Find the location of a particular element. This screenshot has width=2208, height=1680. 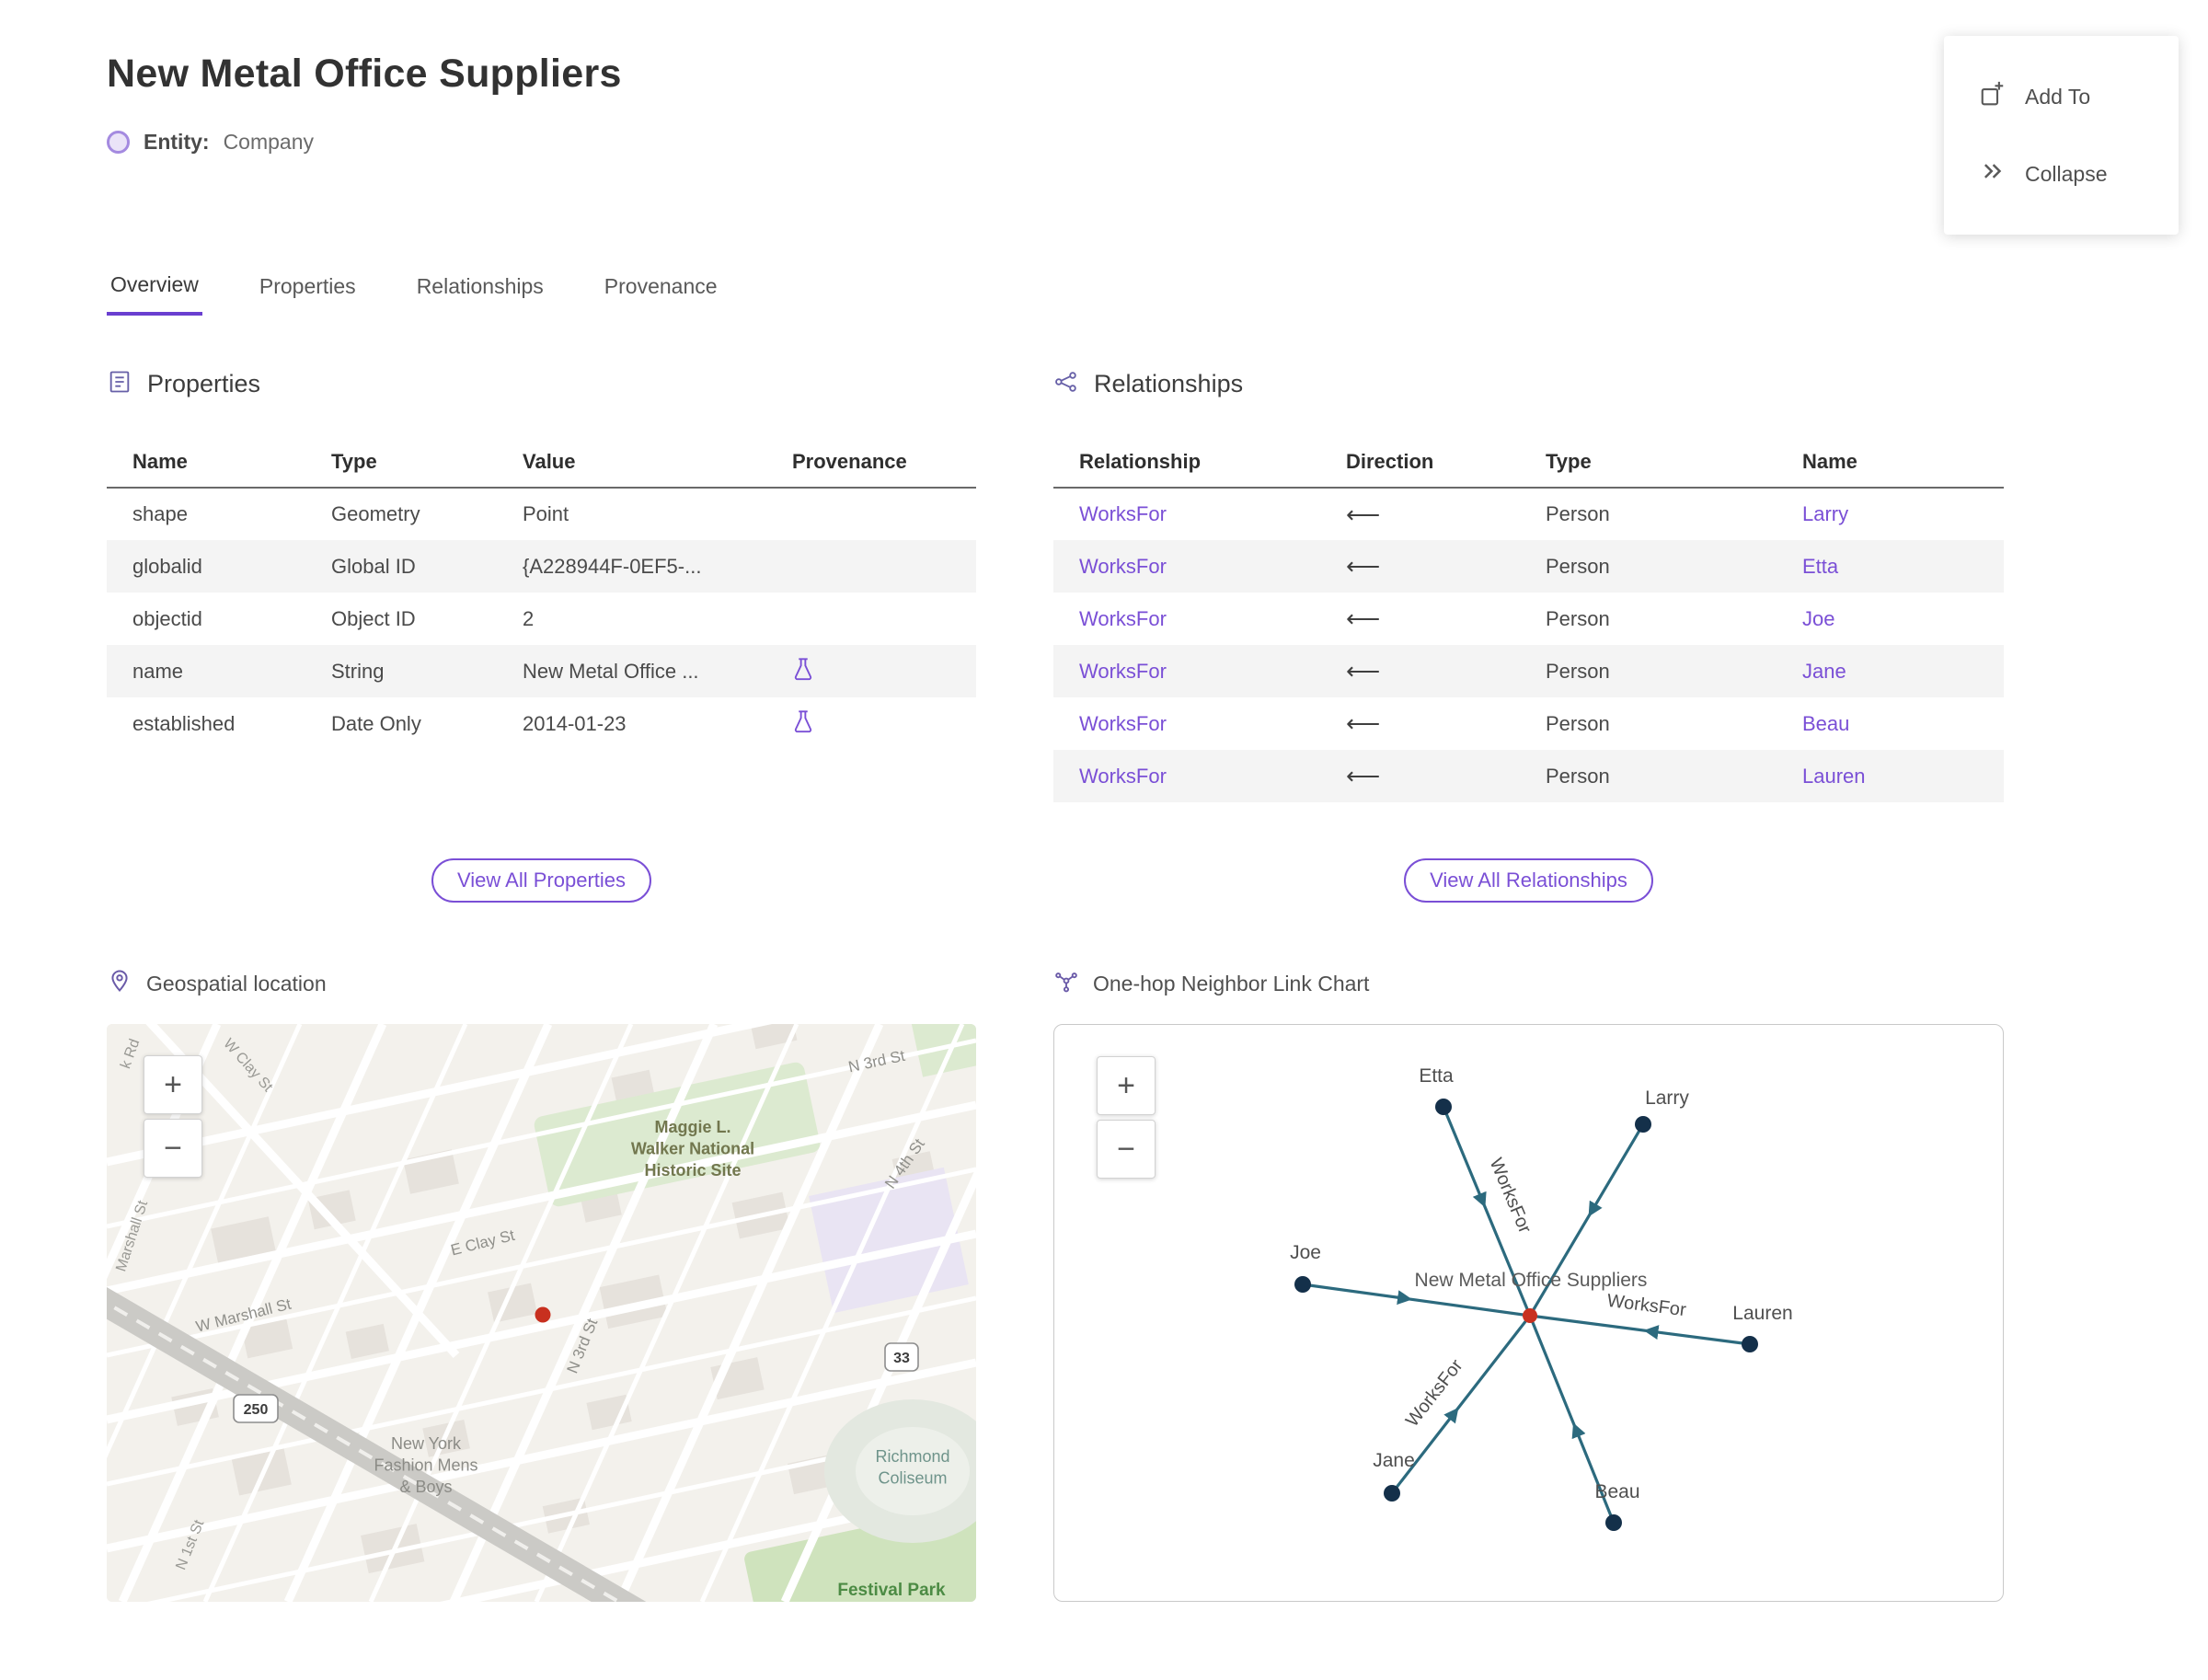

map-route-shield: 250 is located at coordinates (256, 1408).